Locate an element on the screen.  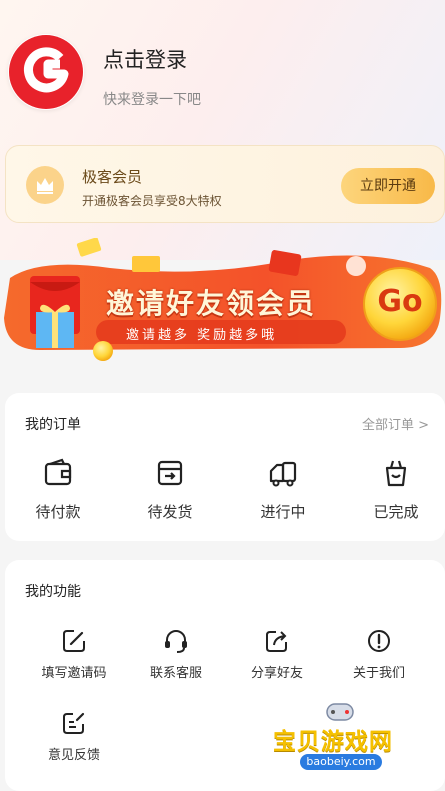
bag-icon is located at coordinates (396, 473).